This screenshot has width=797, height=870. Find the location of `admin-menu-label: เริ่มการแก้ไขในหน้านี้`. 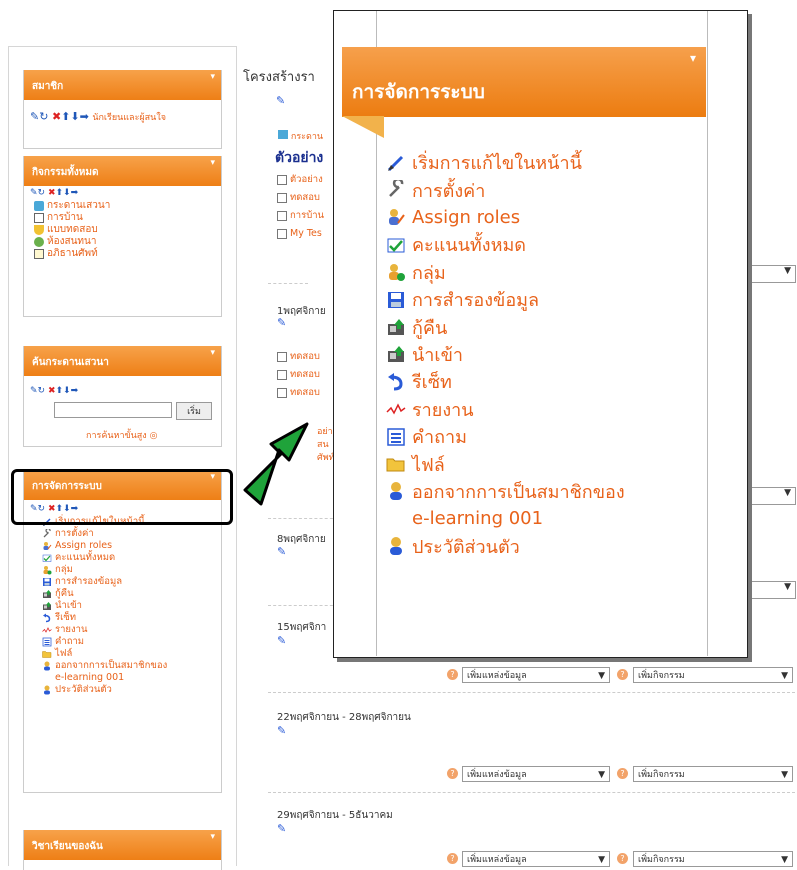

admin-menu-label: เริ่มการแก้ไขในหน้านี้ is located at coordinates (497, 162).